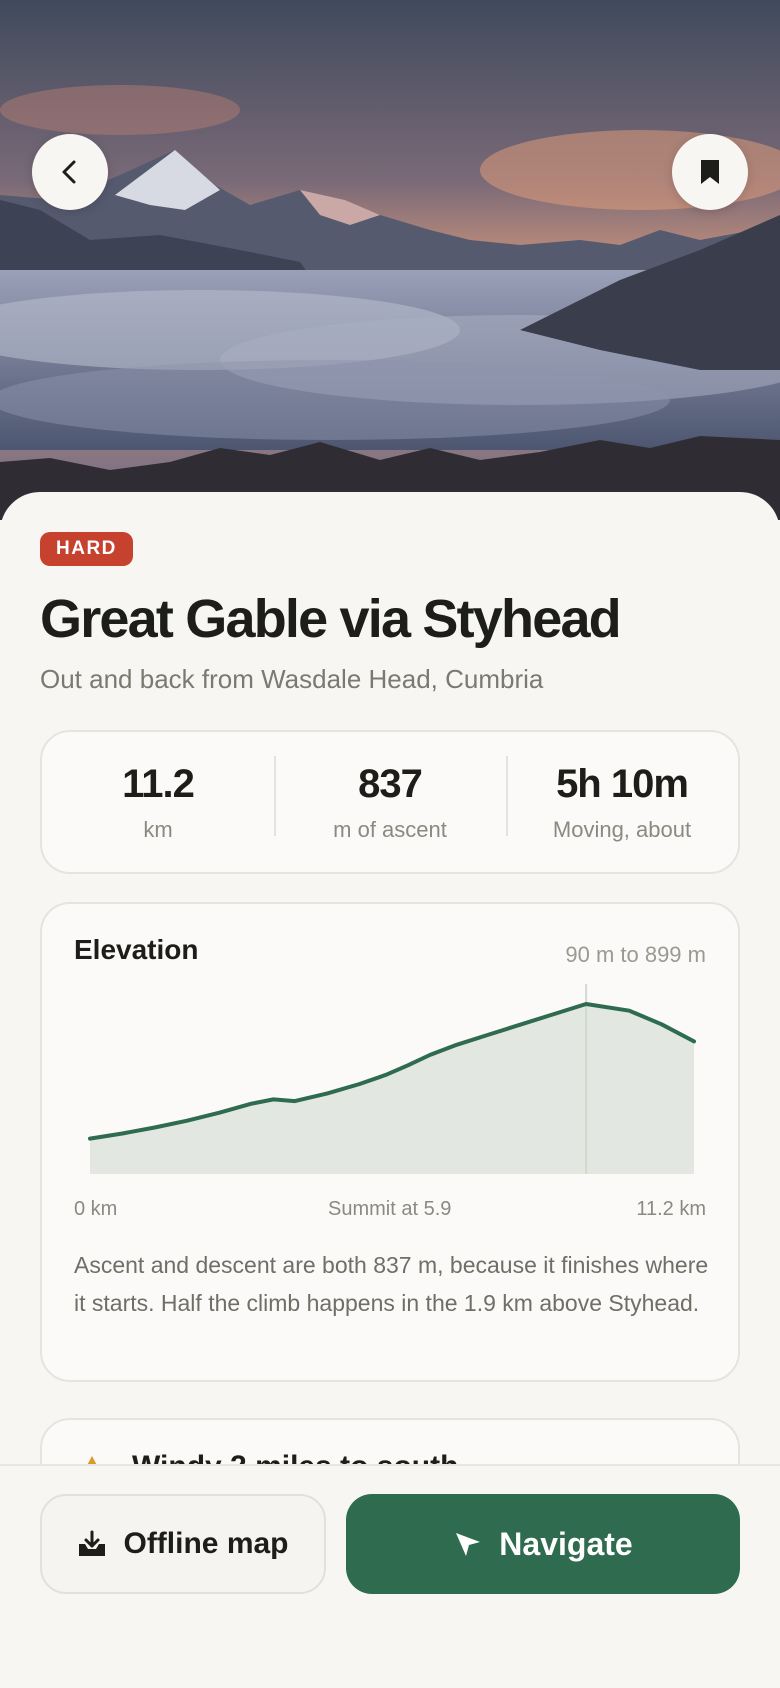 This screenshot has height=1688, width=780. What do you see at coordinates (158, 783) in the screenshot?
I see `stat-value: 11.2` at bounding box center [158, 783].